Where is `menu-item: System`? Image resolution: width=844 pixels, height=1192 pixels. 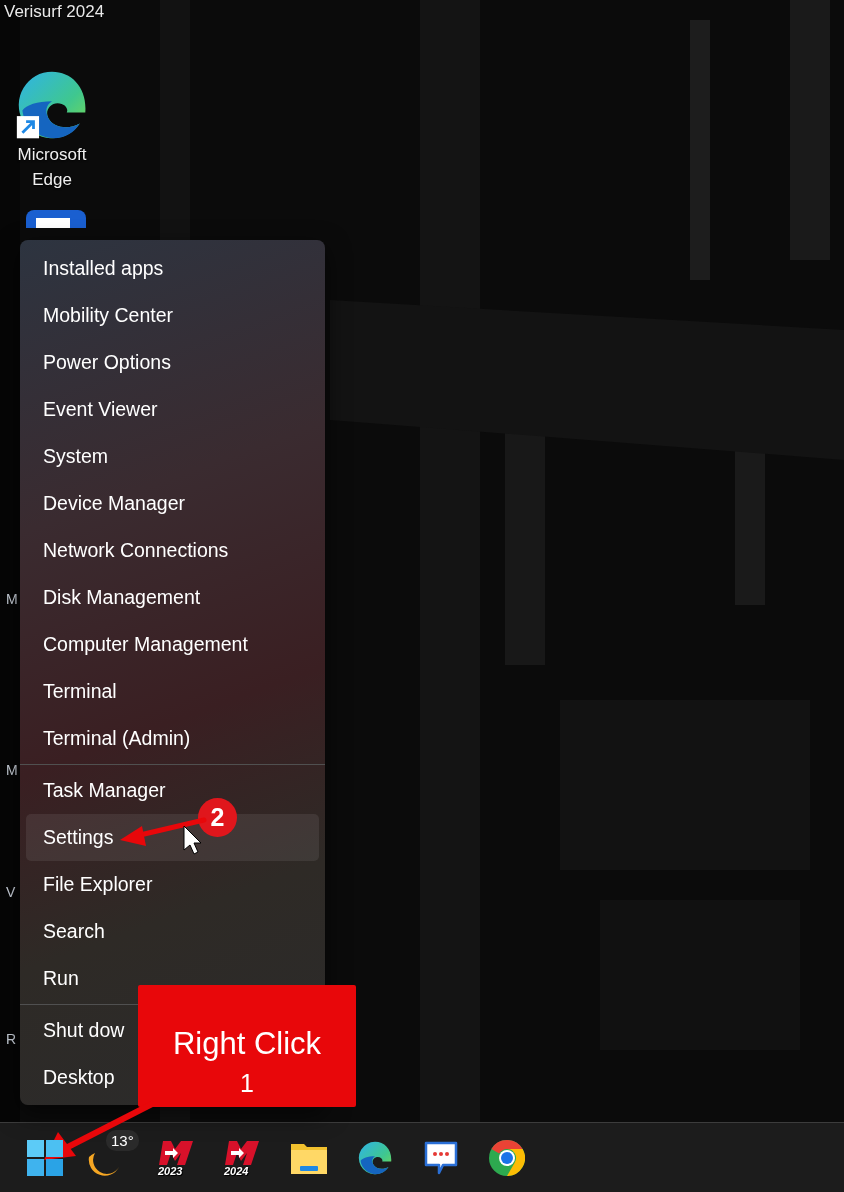
menu-item: System is located at coordinates (172, 456).